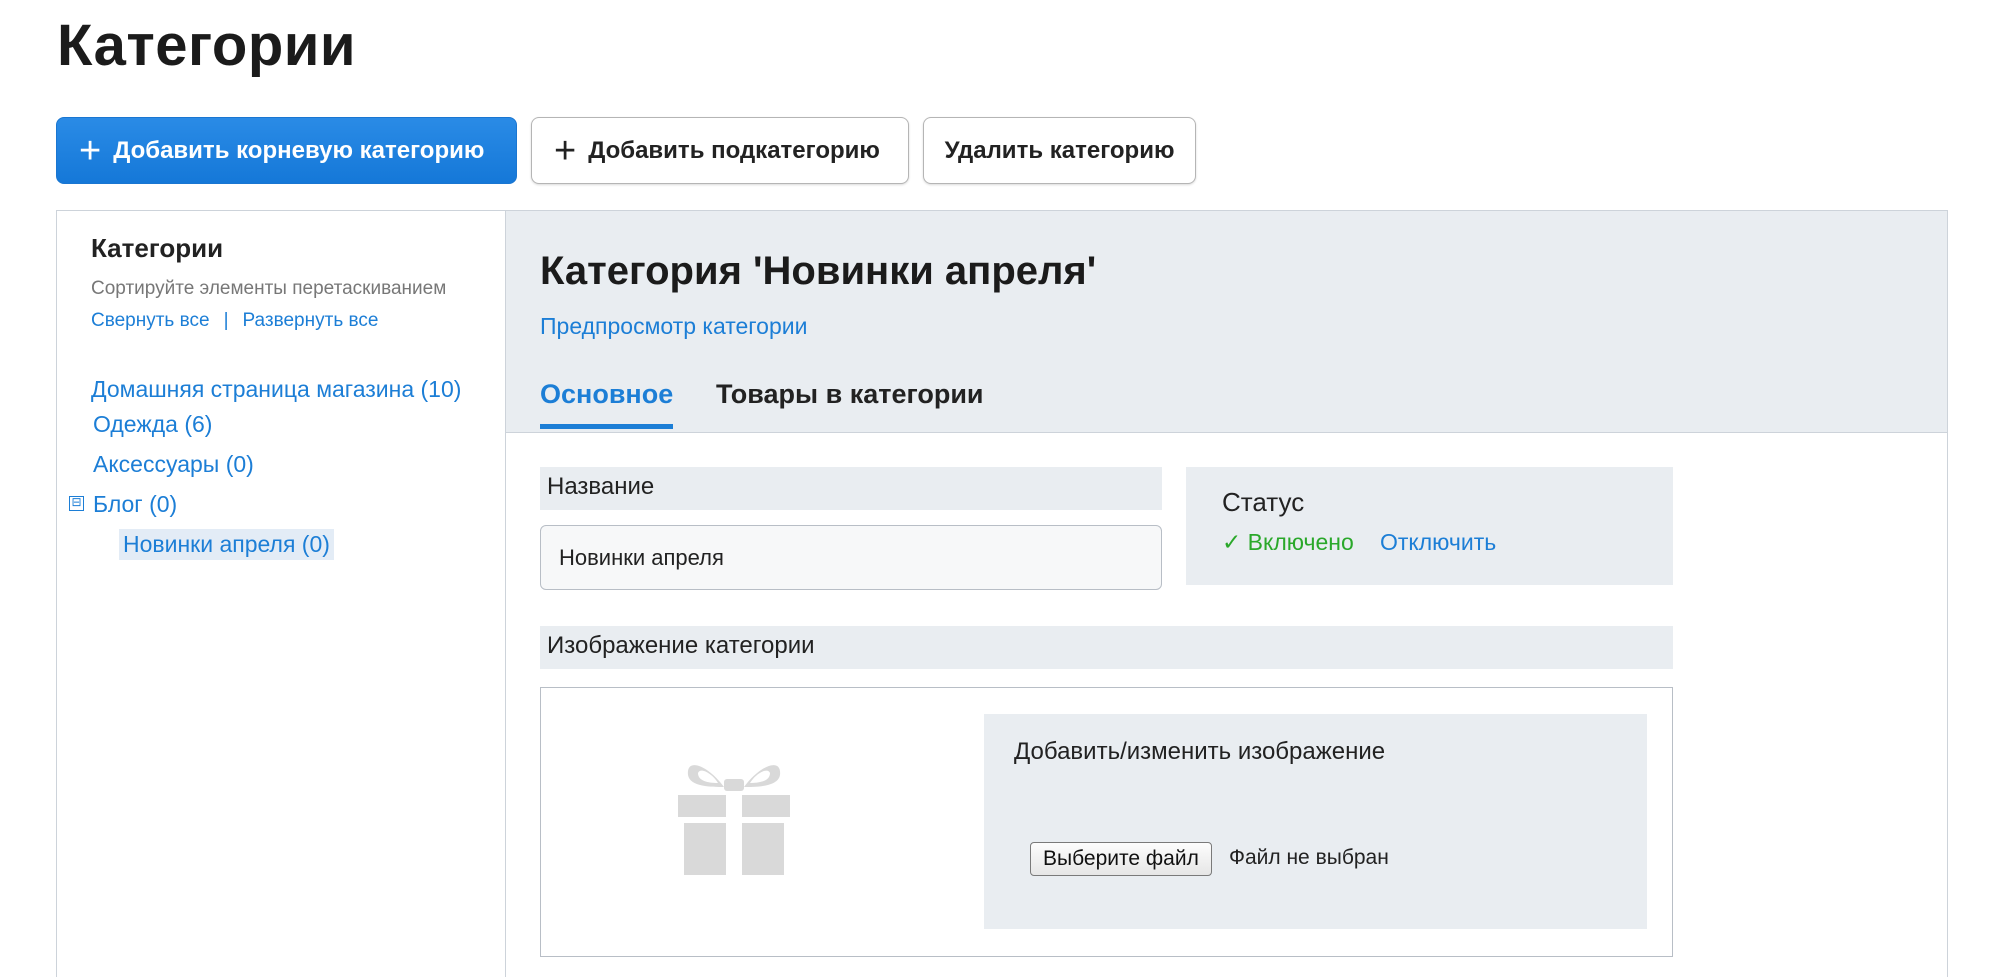  I want to click on tree-item-blog: Блог (0), so click(135, 504).